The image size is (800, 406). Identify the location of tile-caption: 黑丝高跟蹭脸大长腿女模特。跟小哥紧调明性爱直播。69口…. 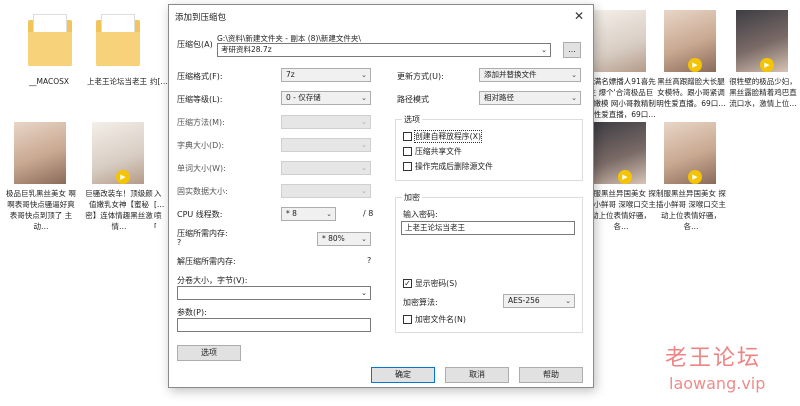
(691, 92).